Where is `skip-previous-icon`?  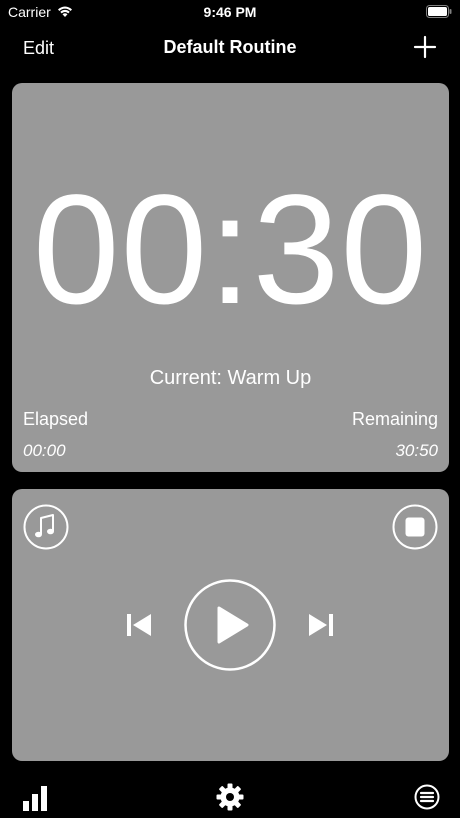 skip-previous-icon is located at coordinates (139, 625).